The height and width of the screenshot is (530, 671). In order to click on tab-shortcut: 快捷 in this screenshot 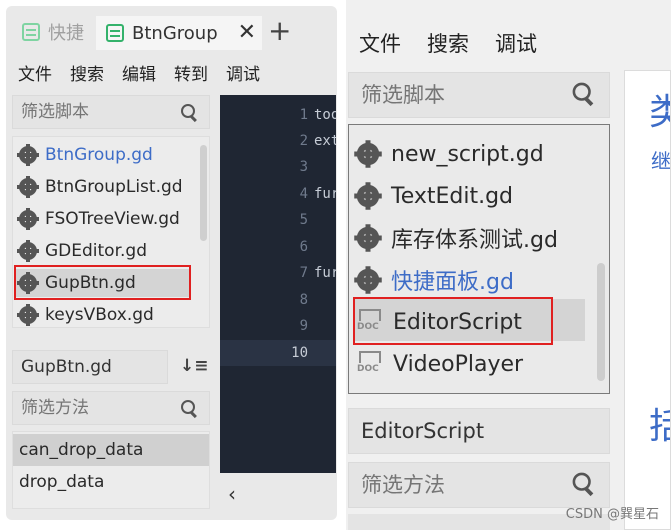, I will do `click(56, 32)`.